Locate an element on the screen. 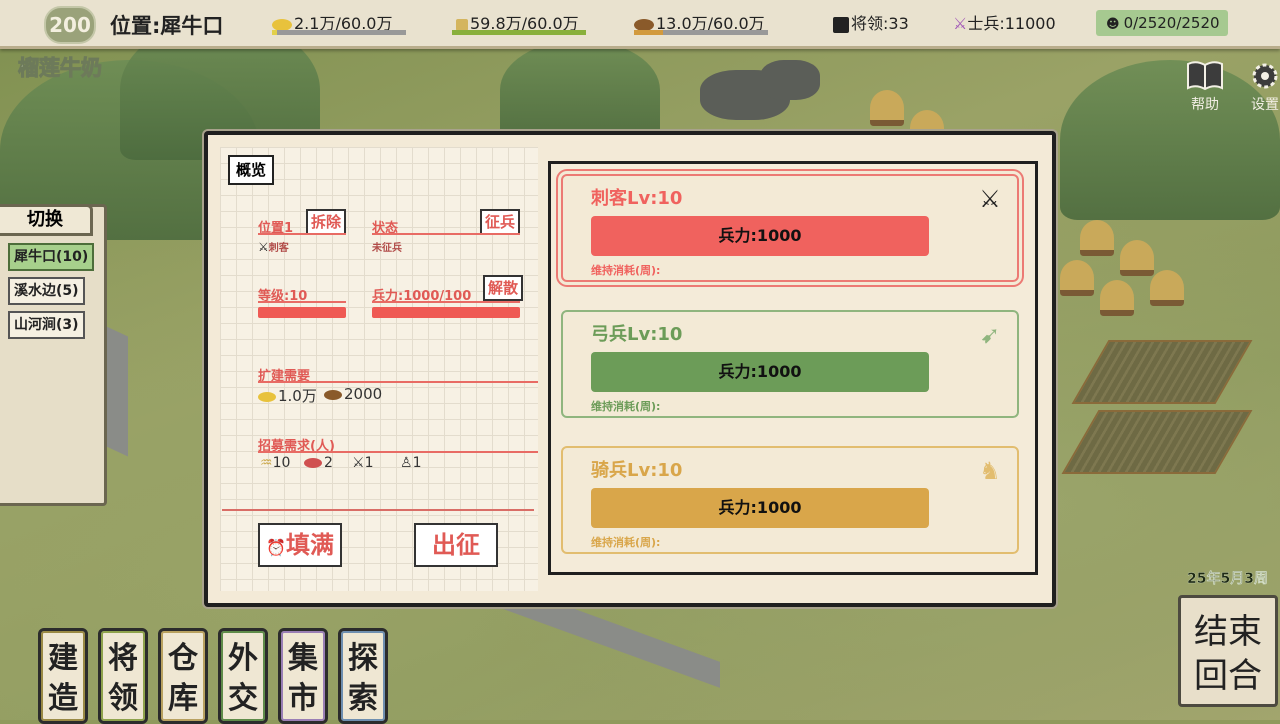 The height and width of the screenshot is (724, 1280). unit-name: 刺客Lv:10 is located at coordinates (637, 198).